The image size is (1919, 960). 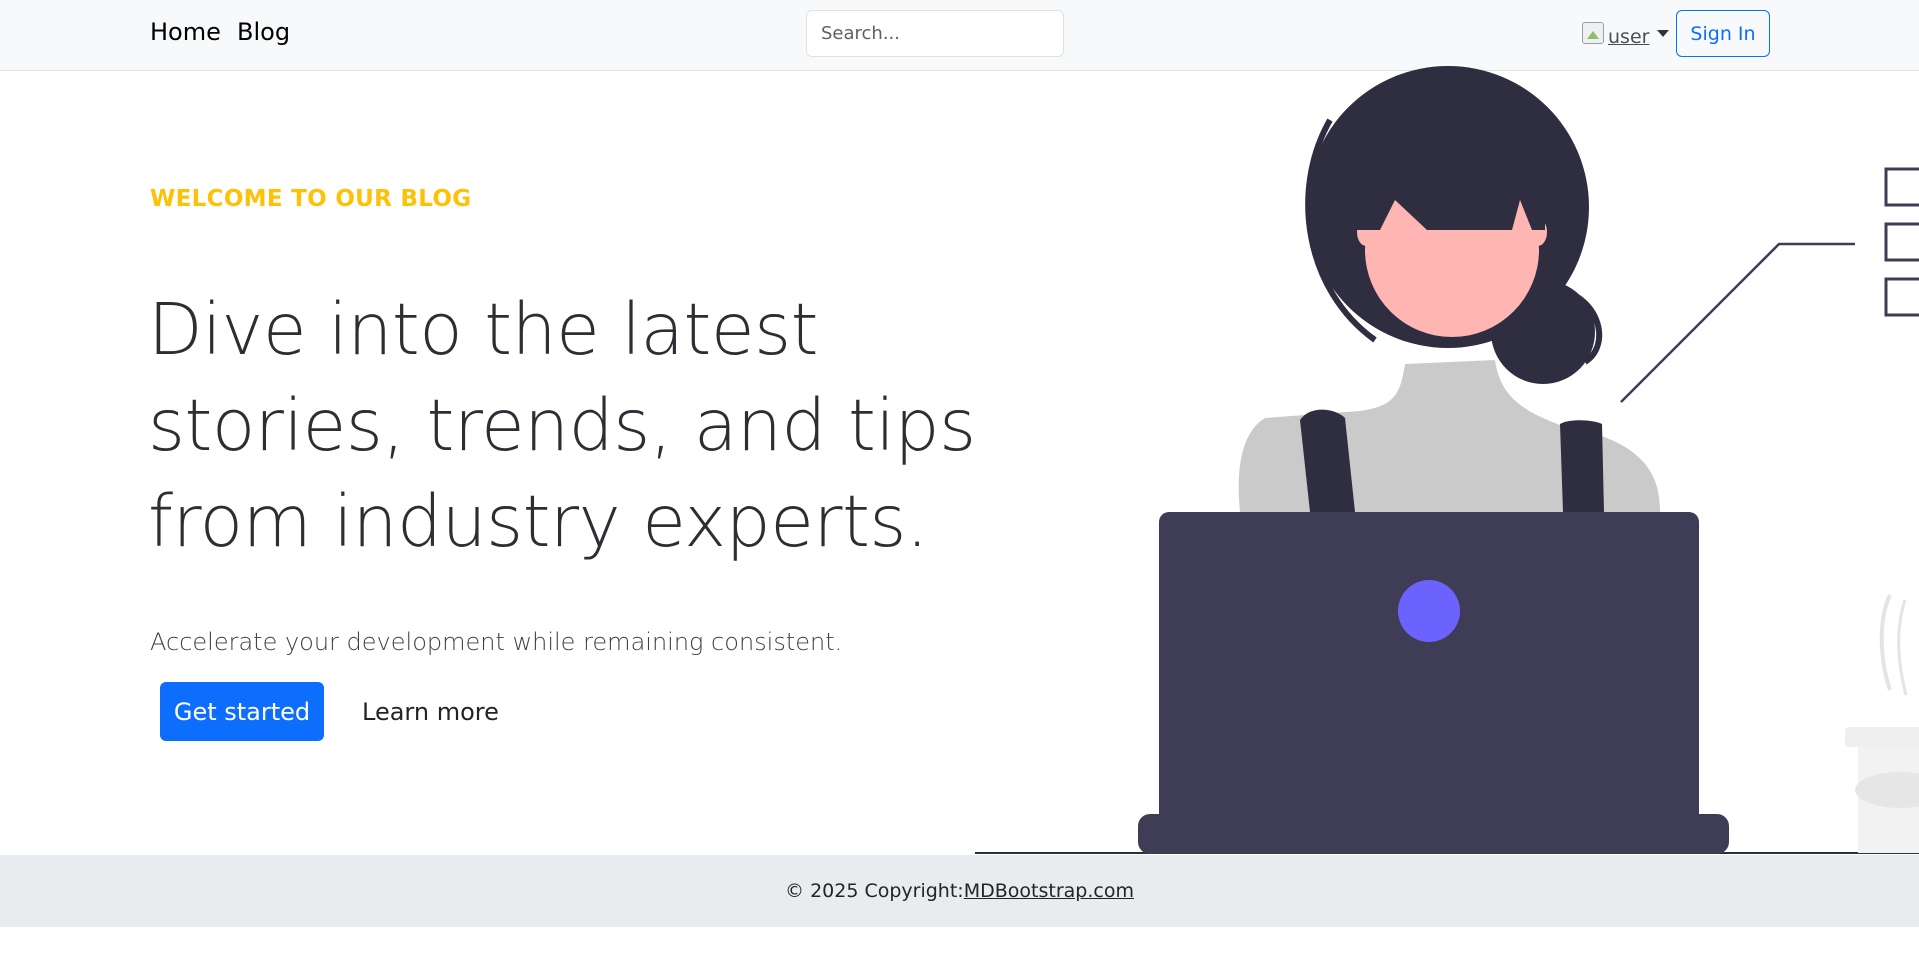 I want to click on hero-eyebrow: WELCOME TO OUR BLOG, so click(x=311, y=199).